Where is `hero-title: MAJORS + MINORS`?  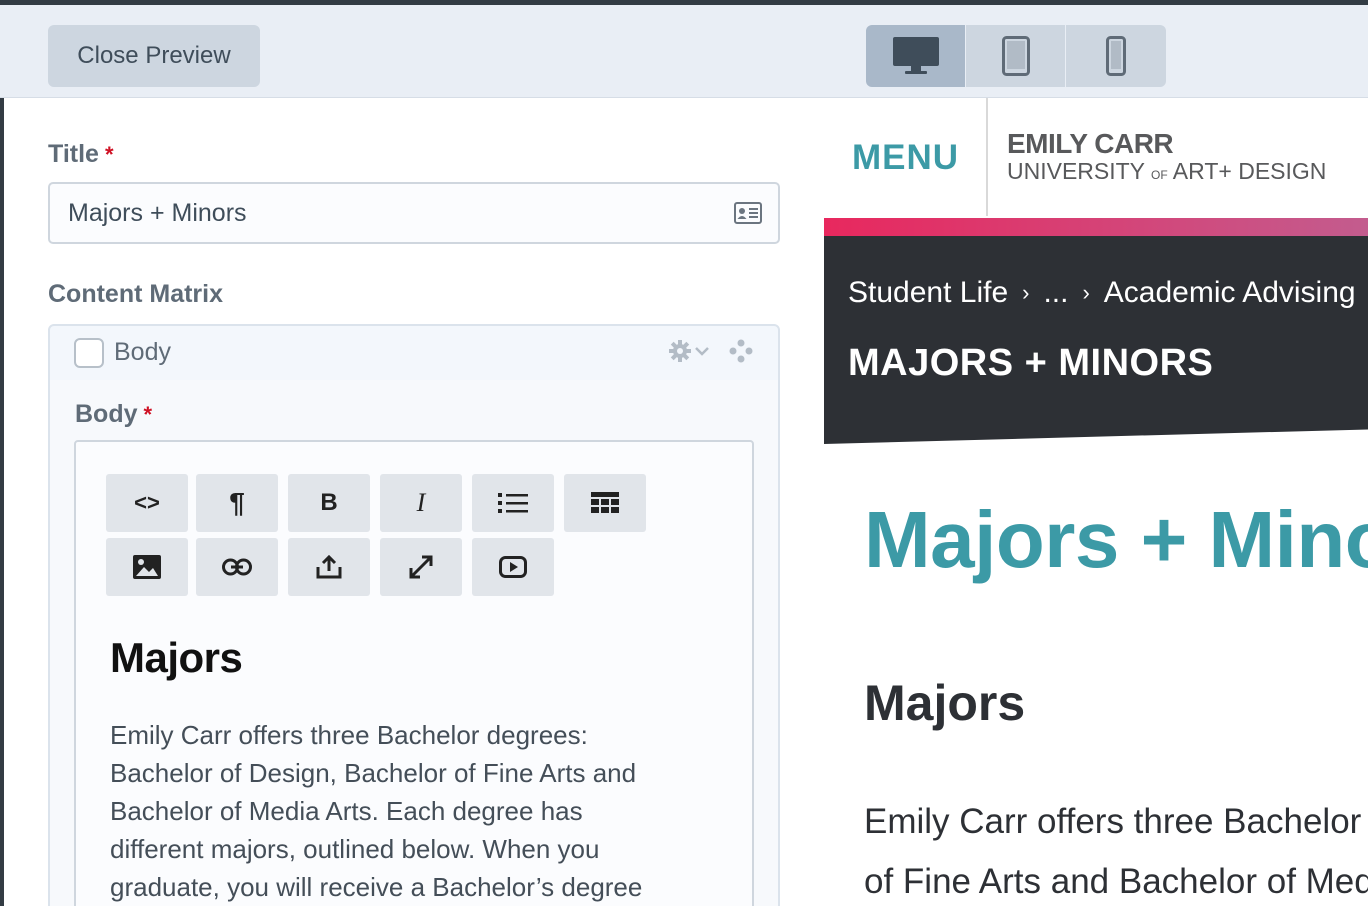
hero-title: MAJORS + MINORS is located at coordinates (1031, 363).